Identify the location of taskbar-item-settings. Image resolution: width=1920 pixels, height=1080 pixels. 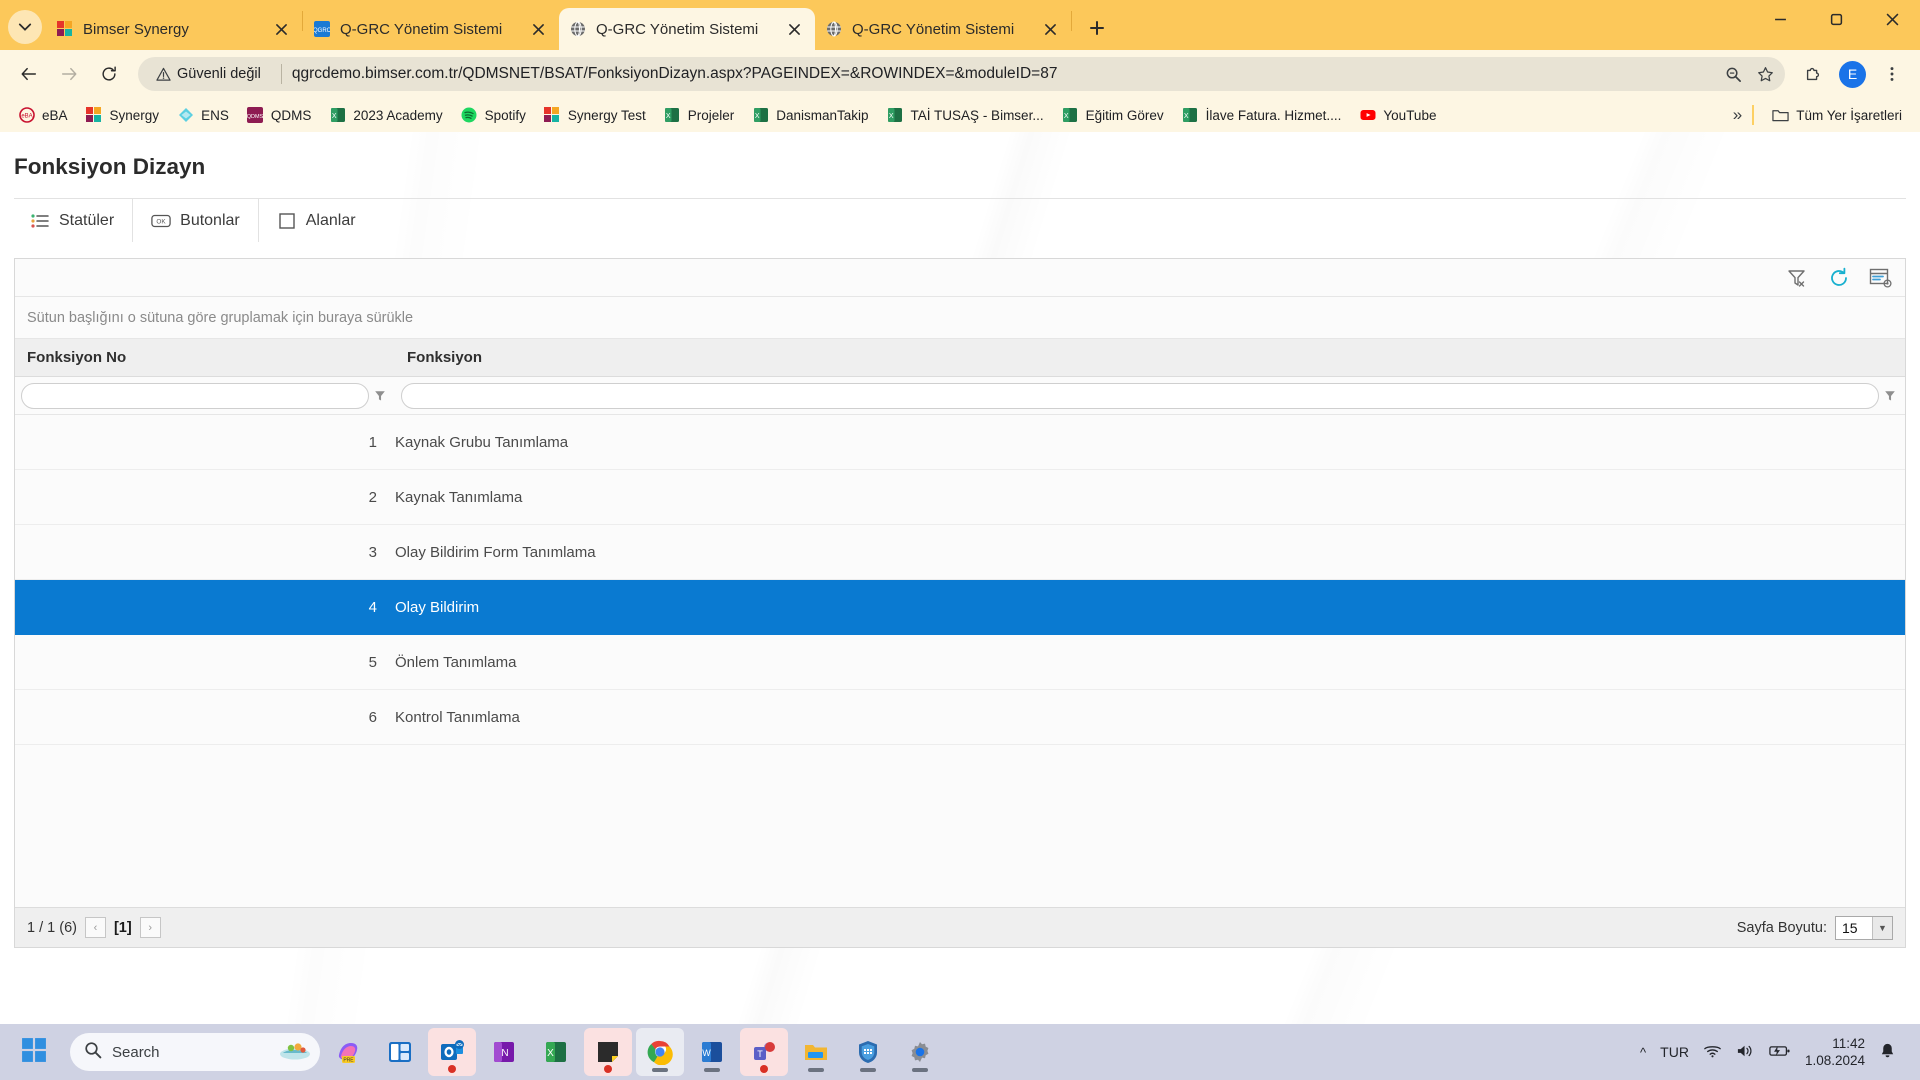
(920, 1052).